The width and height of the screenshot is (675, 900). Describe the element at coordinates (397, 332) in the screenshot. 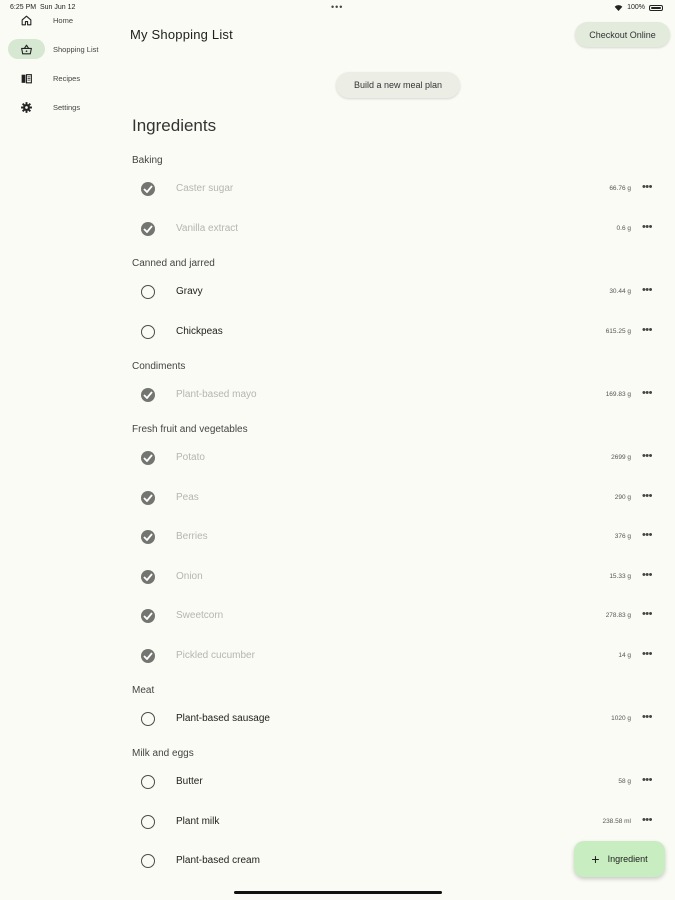

I see `ingredient-row: Chickpeas 615.25 g •••` at that location.